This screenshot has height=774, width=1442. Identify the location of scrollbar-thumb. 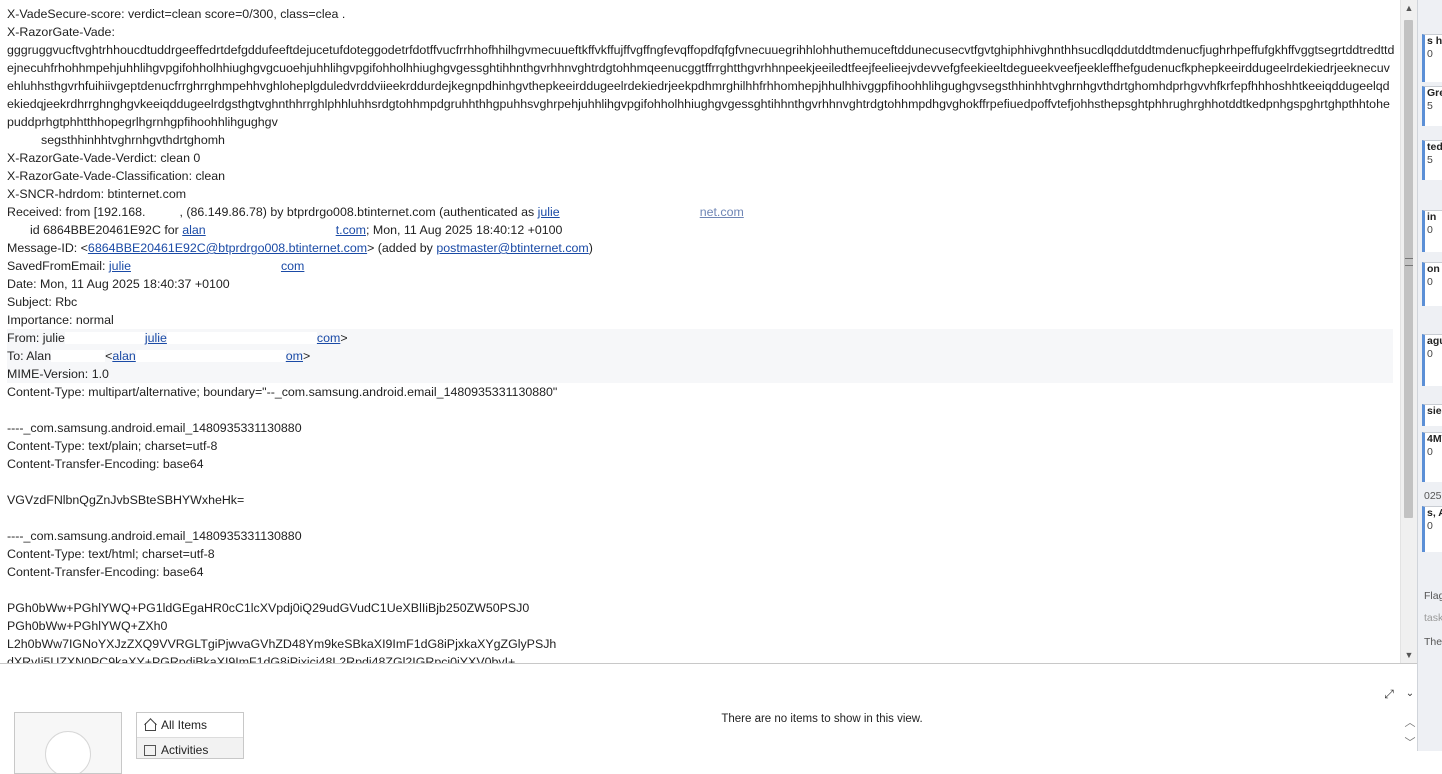
(1408, 269).